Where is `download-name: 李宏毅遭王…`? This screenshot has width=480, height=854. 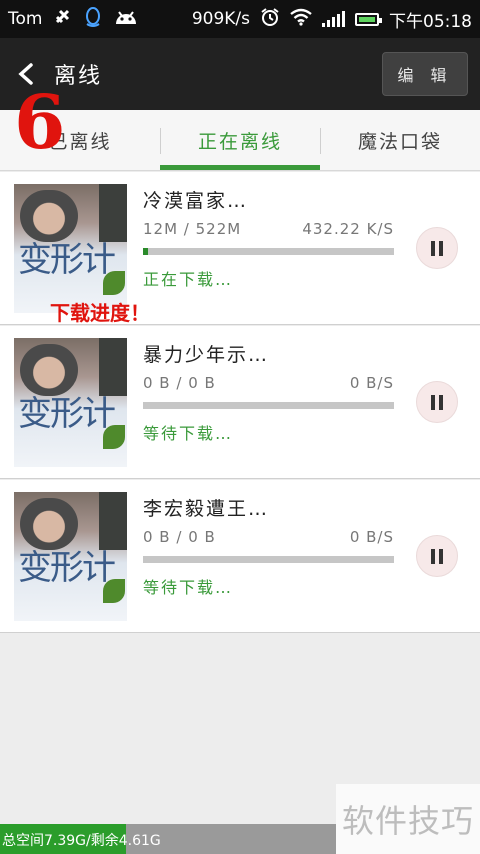 download-name: 李宏毅遭王… is located at coordinates (206, 509).